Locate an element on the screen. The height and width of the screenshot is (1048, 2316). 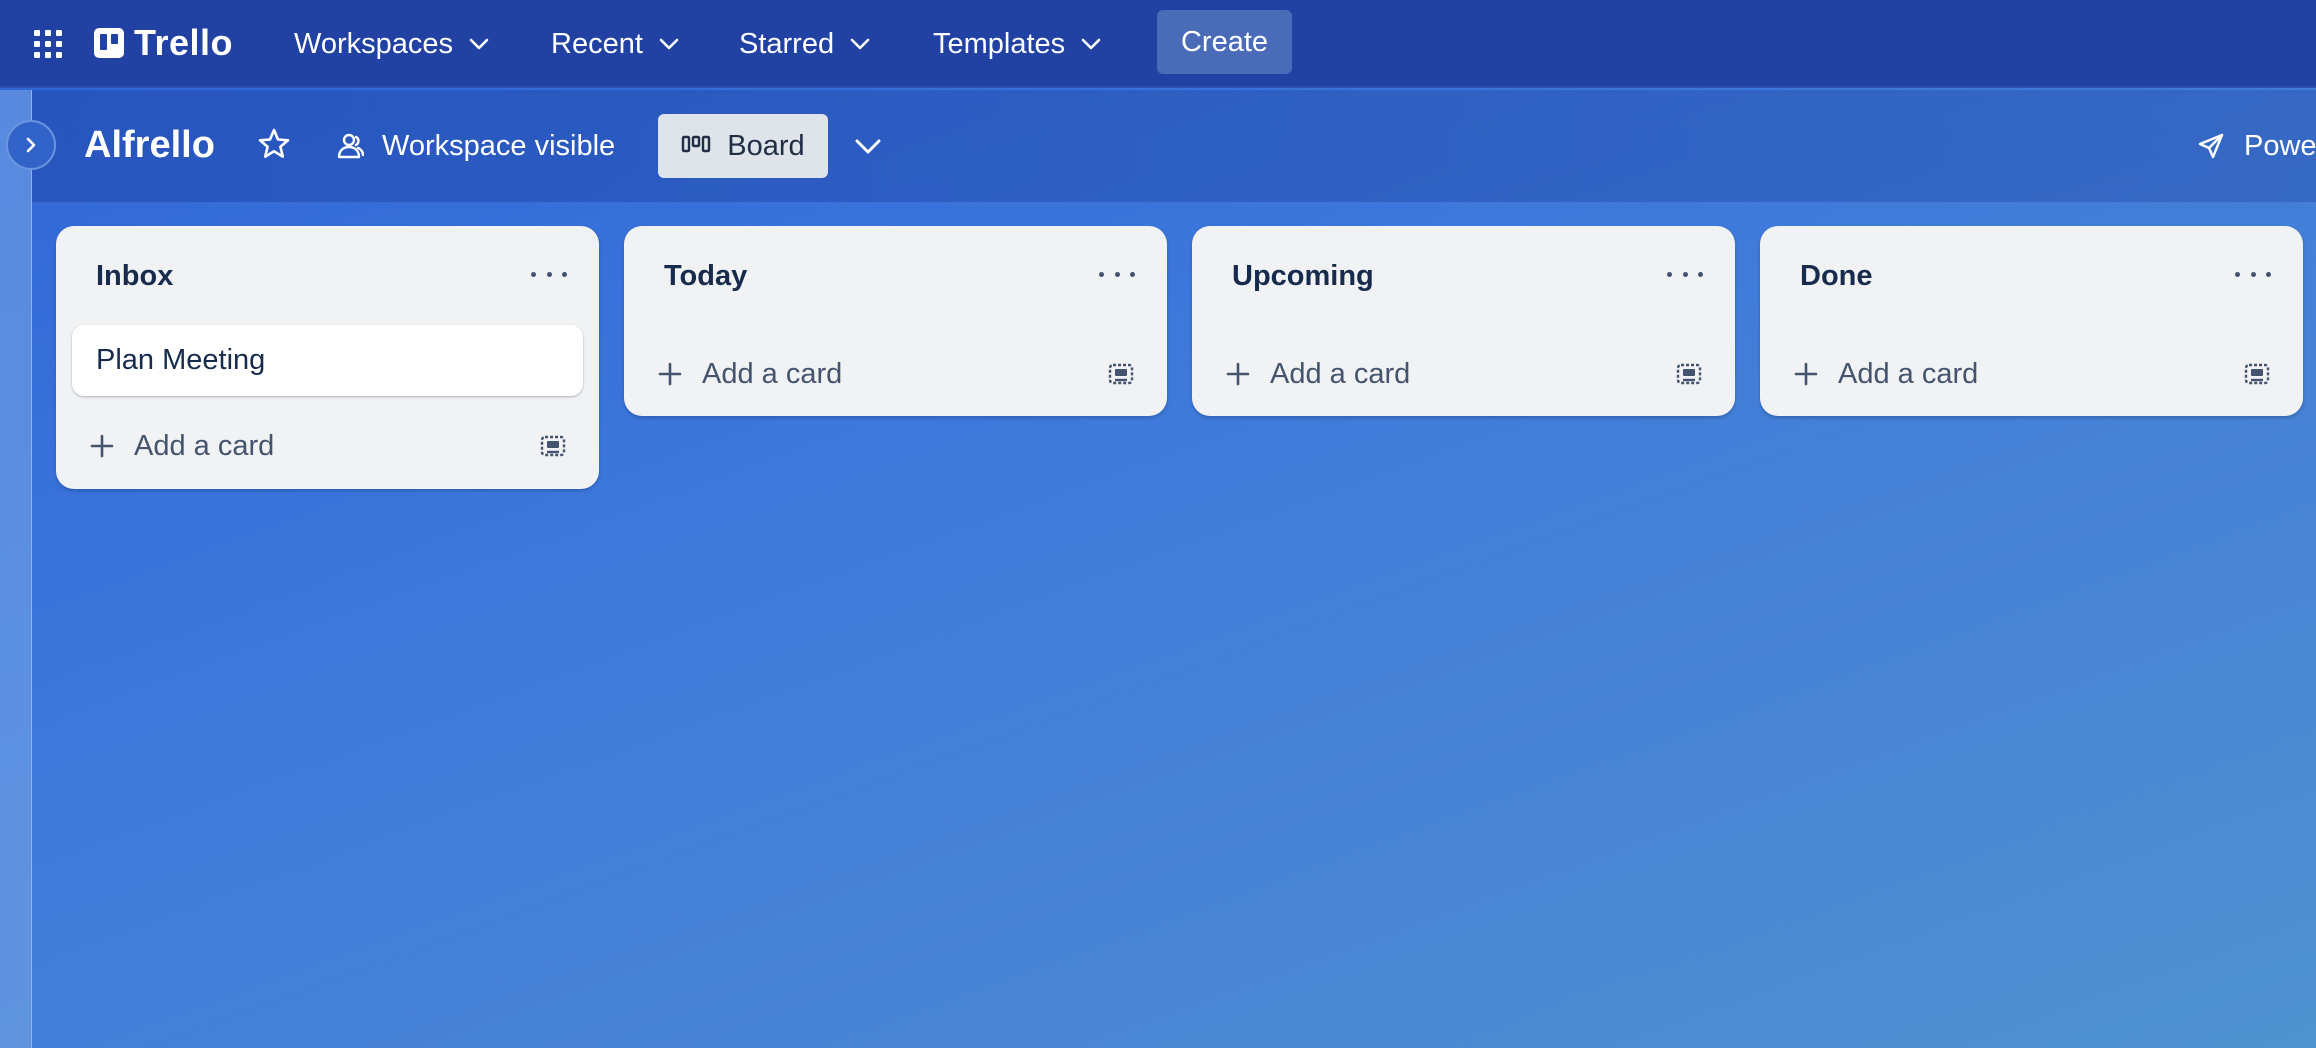
list-inbox: Inbox Plan Meeting Add a card is located at coordinates (327, 357).